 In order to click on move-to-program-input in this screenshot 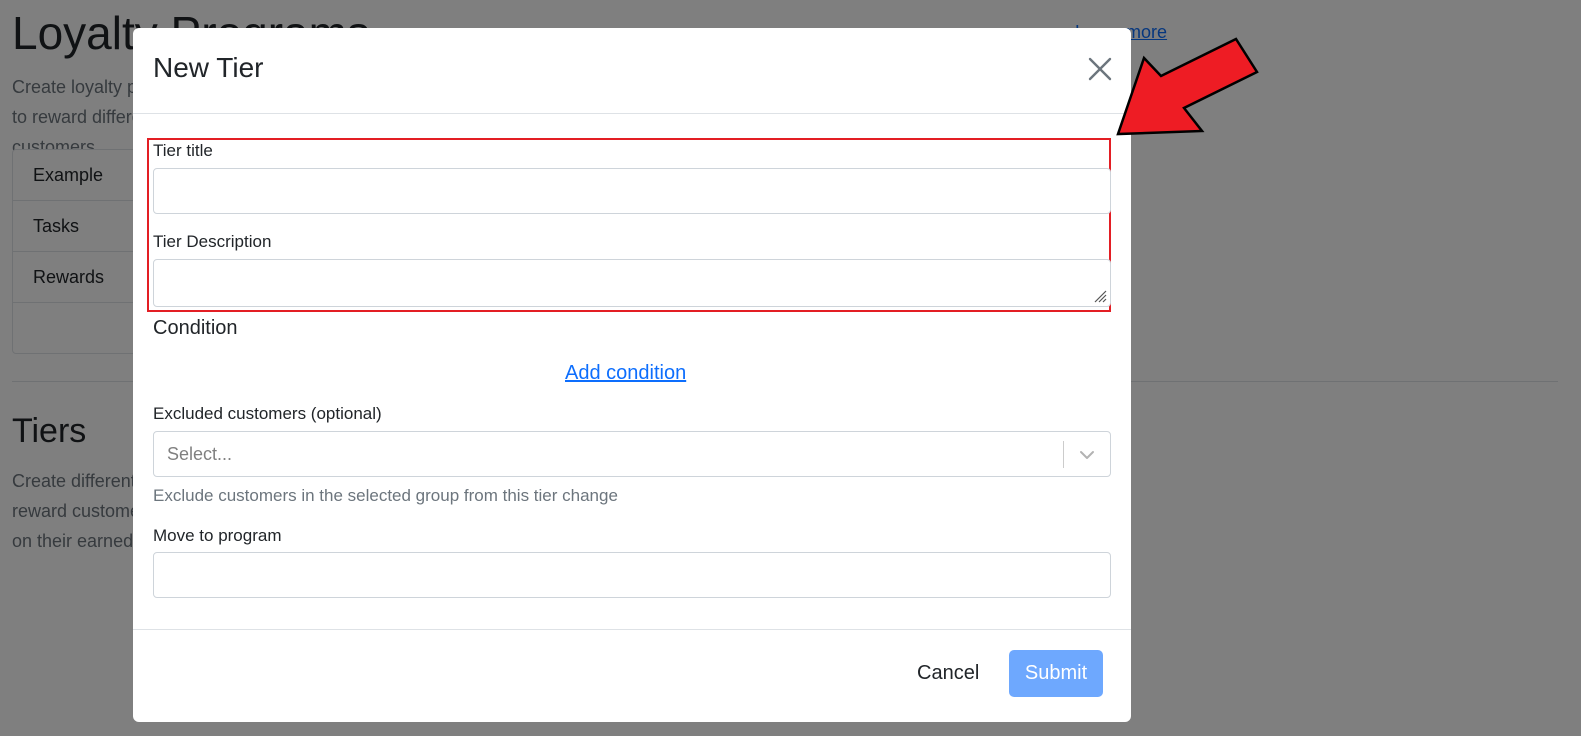, I will do `click(632, 575)`.